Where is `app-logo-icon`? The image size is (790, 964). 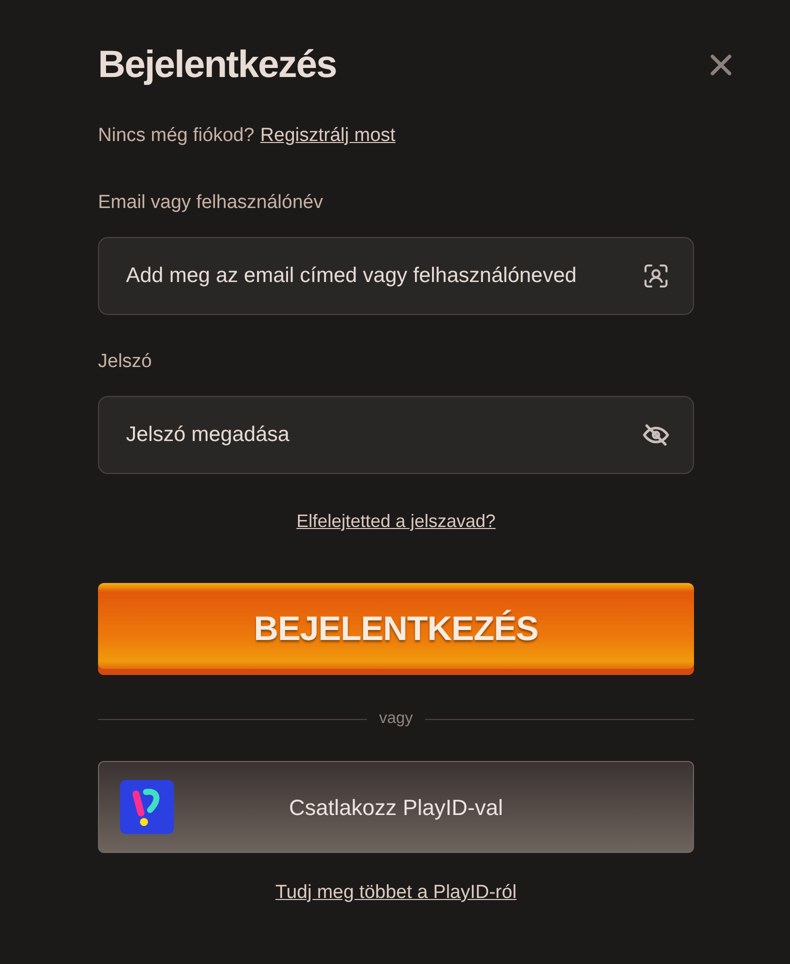
app-logo-icon is located at coordinates (147, 807).